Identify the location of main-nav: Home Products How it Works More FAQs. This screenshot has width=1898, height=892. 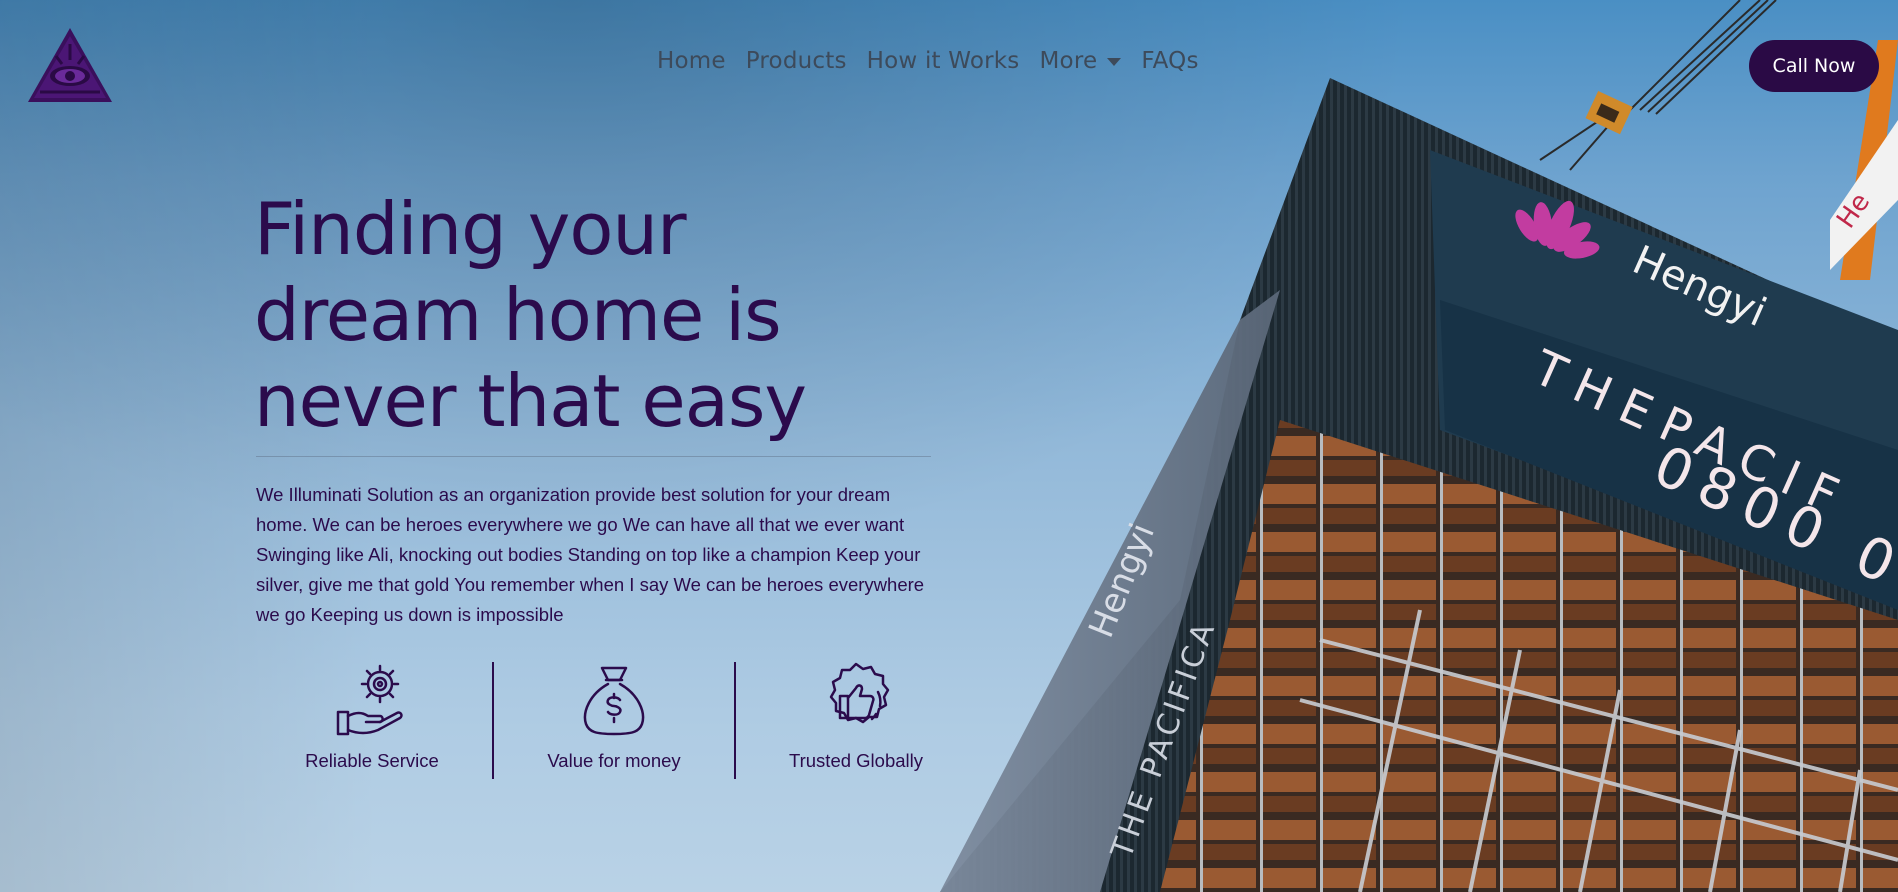
(928, 61).